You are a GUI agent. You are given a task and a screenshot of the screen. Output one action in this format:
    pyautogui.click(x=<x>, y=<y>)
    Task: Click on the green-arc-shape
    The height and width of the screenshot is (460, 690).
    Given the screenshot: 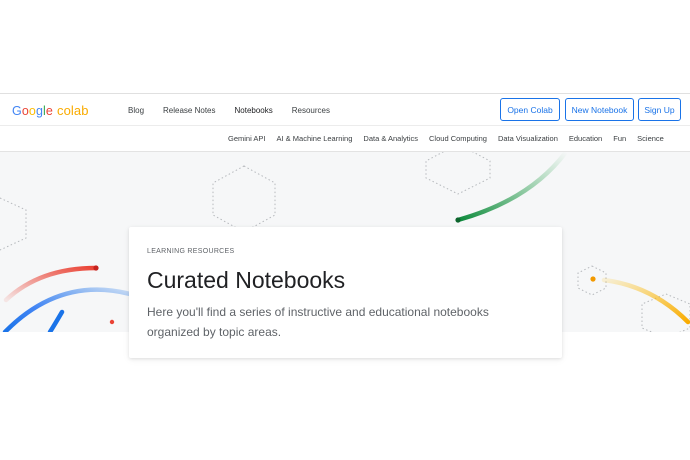 What is the action you would take?
    pyautogui.click(x=512, y=187)
    